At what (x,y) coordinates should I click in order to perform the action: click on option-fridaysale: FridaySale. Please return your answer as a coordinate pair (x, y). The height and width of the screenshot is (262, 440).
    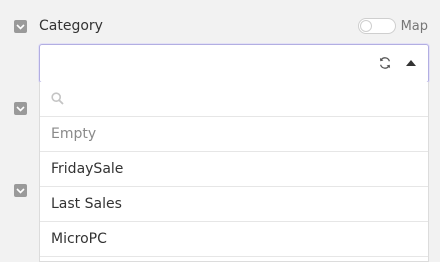
    Looking at the image, I should click on (234, 169).